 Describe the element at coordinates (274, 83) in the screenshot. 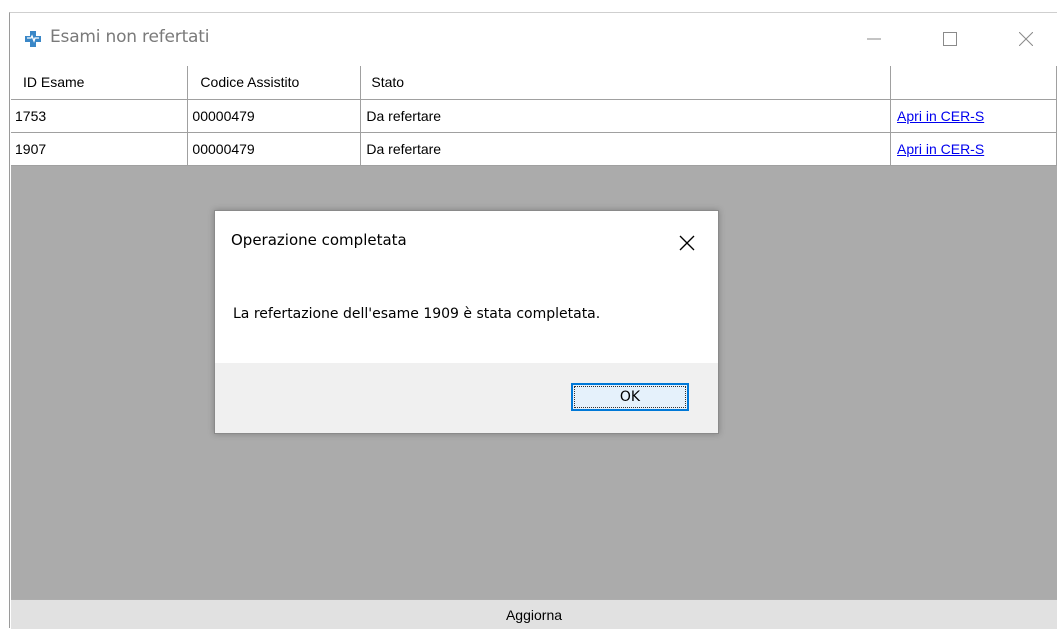

I see `column-header-codice-assistito: Codice Assistito` at that location.